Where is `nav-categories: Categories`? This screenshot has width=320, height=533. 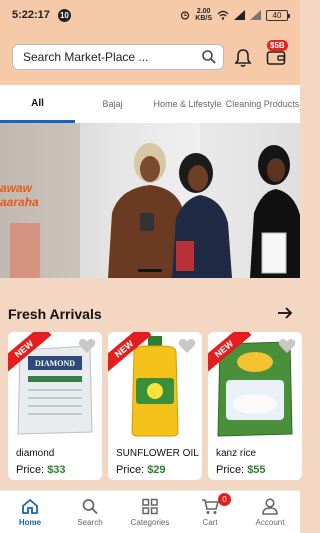 nav-categories: Categories is located at coordinates (150, 512).